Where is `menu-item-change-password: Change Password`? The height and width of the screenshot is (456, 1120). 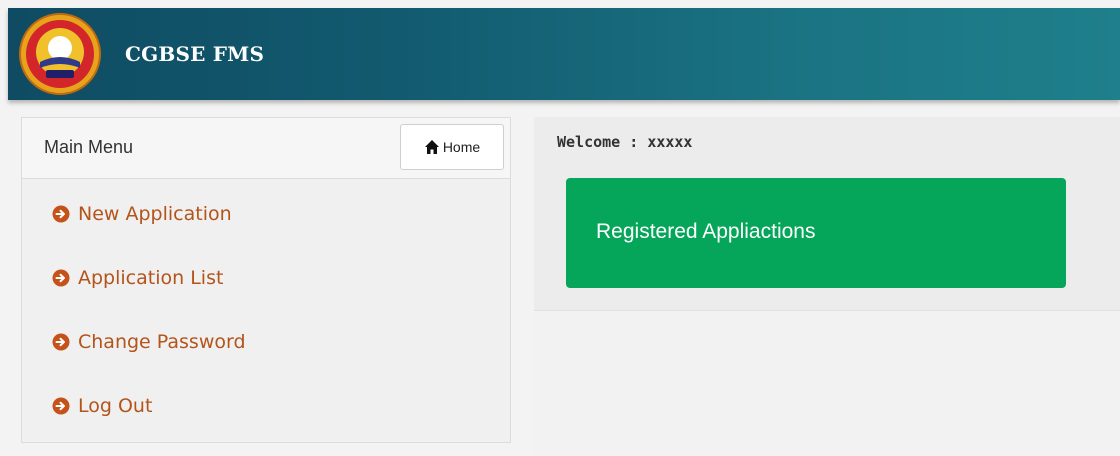 menu-item-change-password: Change Password is located at coordinates (266, 342).